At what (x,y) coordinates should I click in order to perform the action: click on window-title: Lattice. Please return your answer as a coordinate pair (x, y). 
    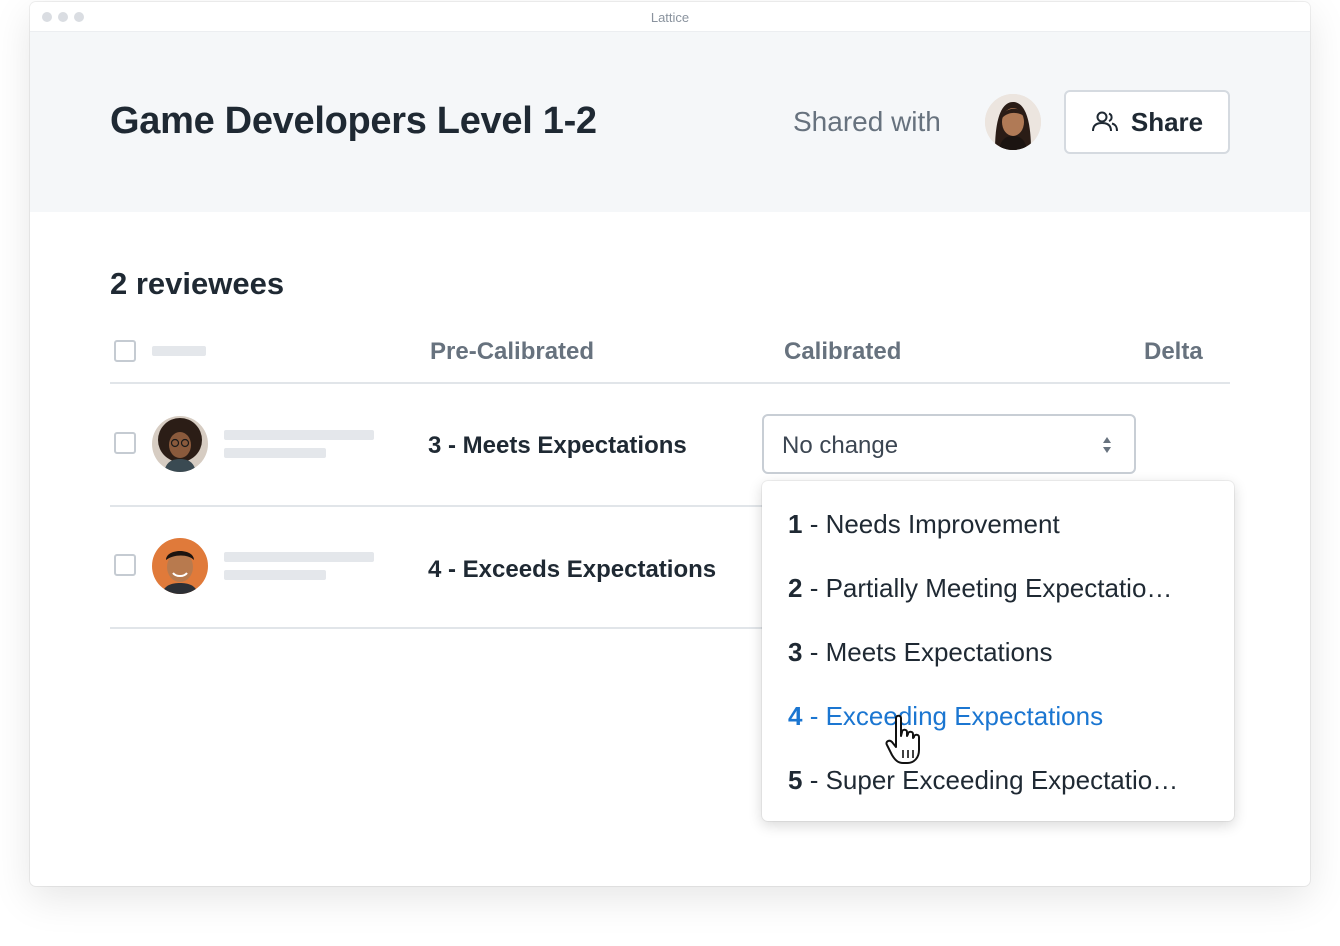
    Looking at the image, I should click on (670, 17).